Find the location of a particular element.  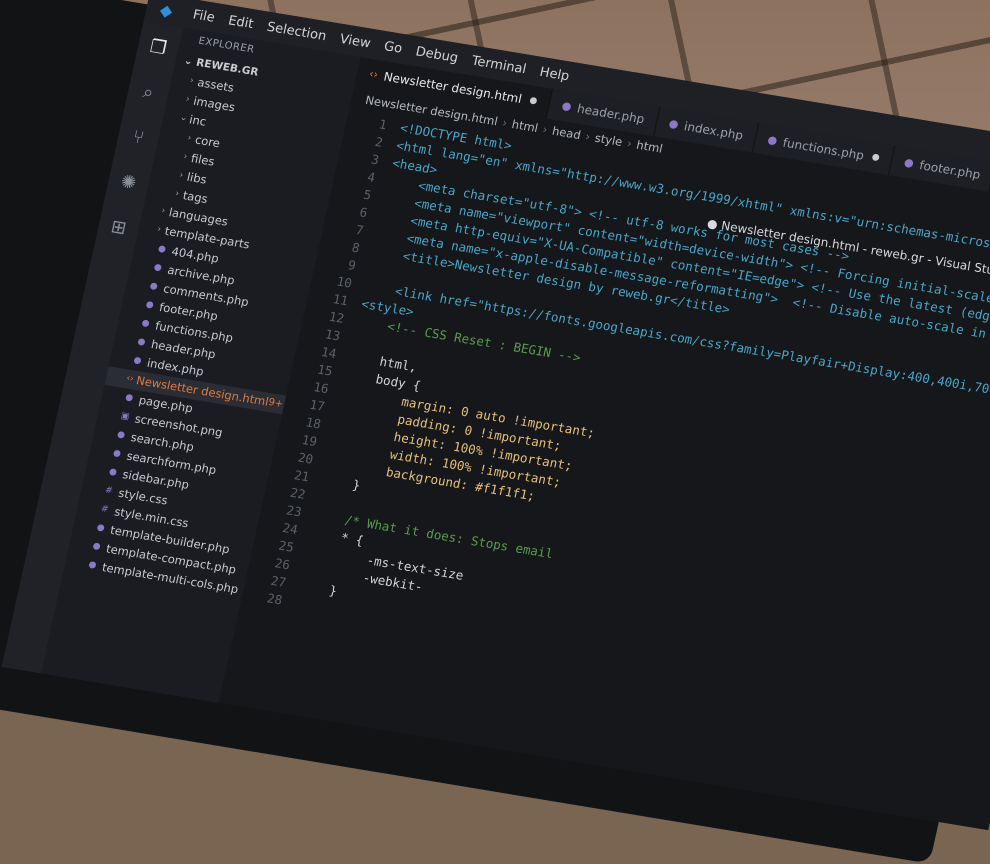

image-file-icon: ▣ is located at coordinates (125, 417).